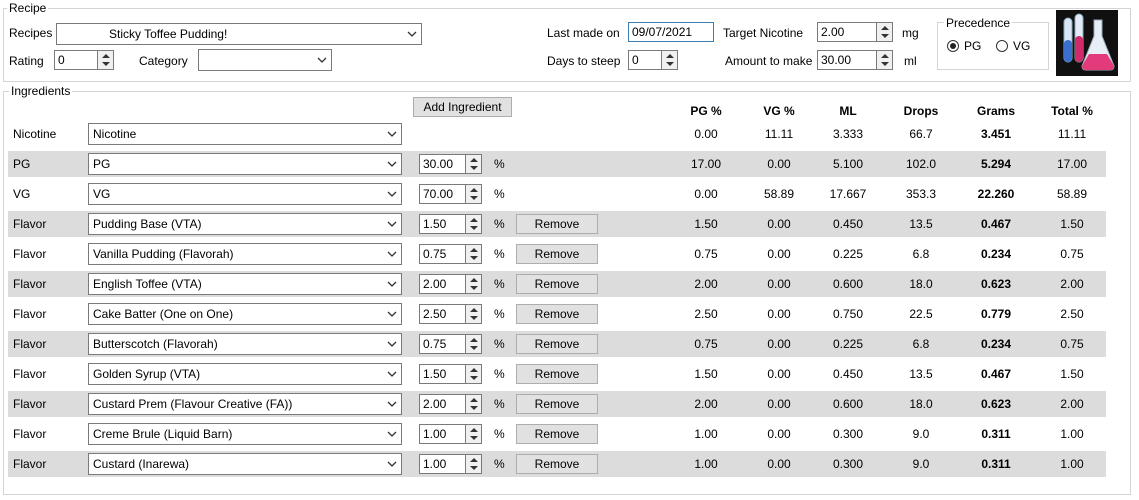  What do you see at coordinates (442, 164) in the screenshot?
I see `ingredient-percent-input: 30.00` at bounding box center [442, 164].